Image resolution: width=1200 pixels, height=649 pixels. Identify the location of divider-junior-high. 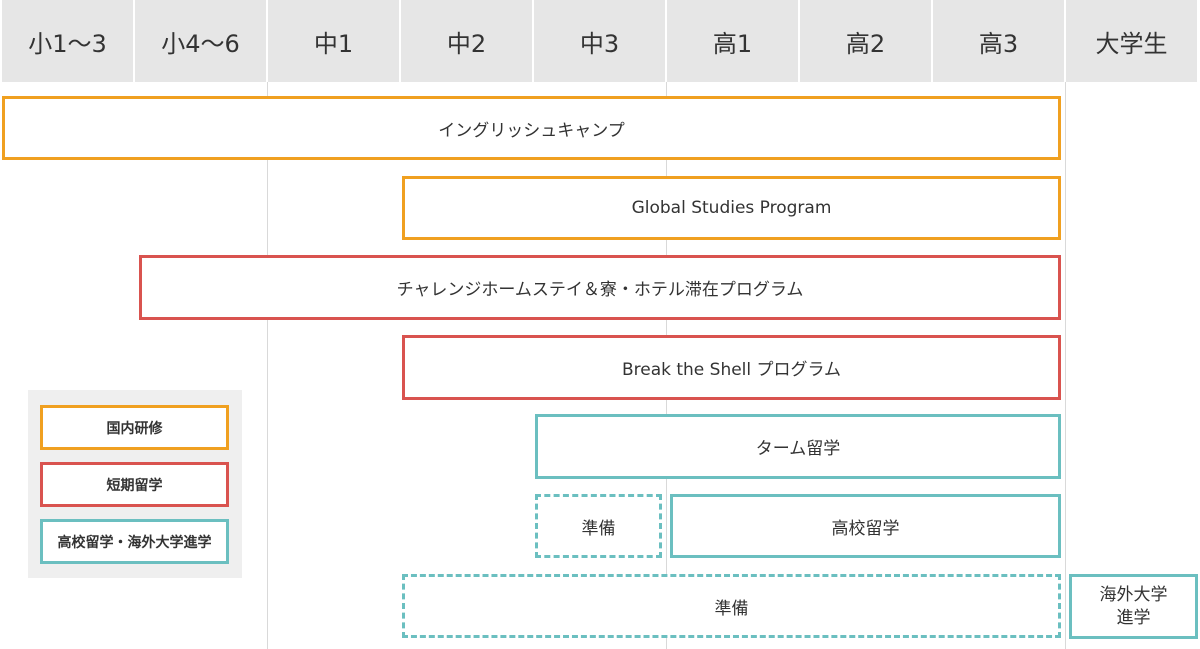
(267, 365).